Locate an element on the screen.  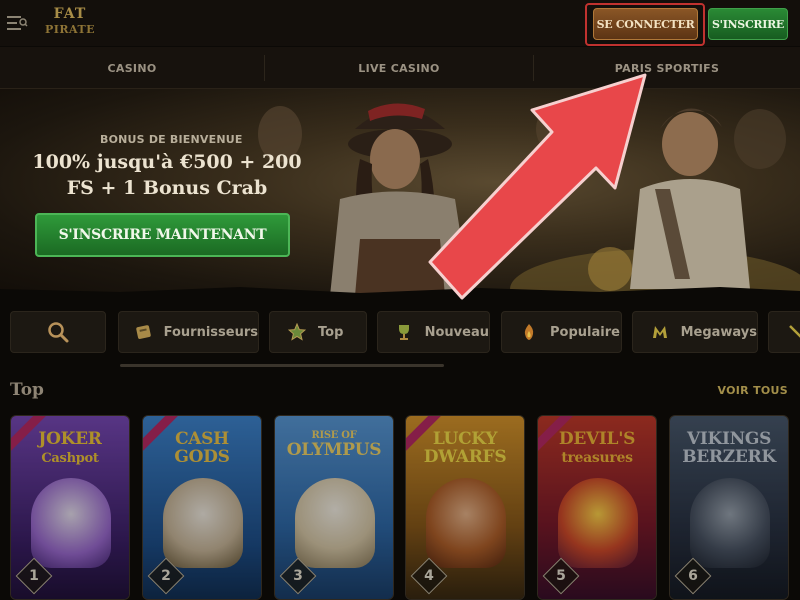
game-card: DEVIL'S treasures 5 is located at coordinates (597, 507).